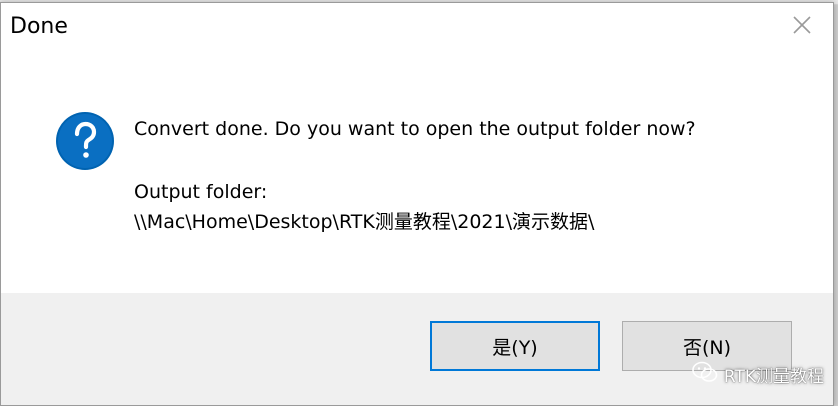 This screenshot has width=838, height=406. What do you see at coordinates (39, 26) in the screenshot?
I see `dialog-title: Done` at bounding box center [39, 26].